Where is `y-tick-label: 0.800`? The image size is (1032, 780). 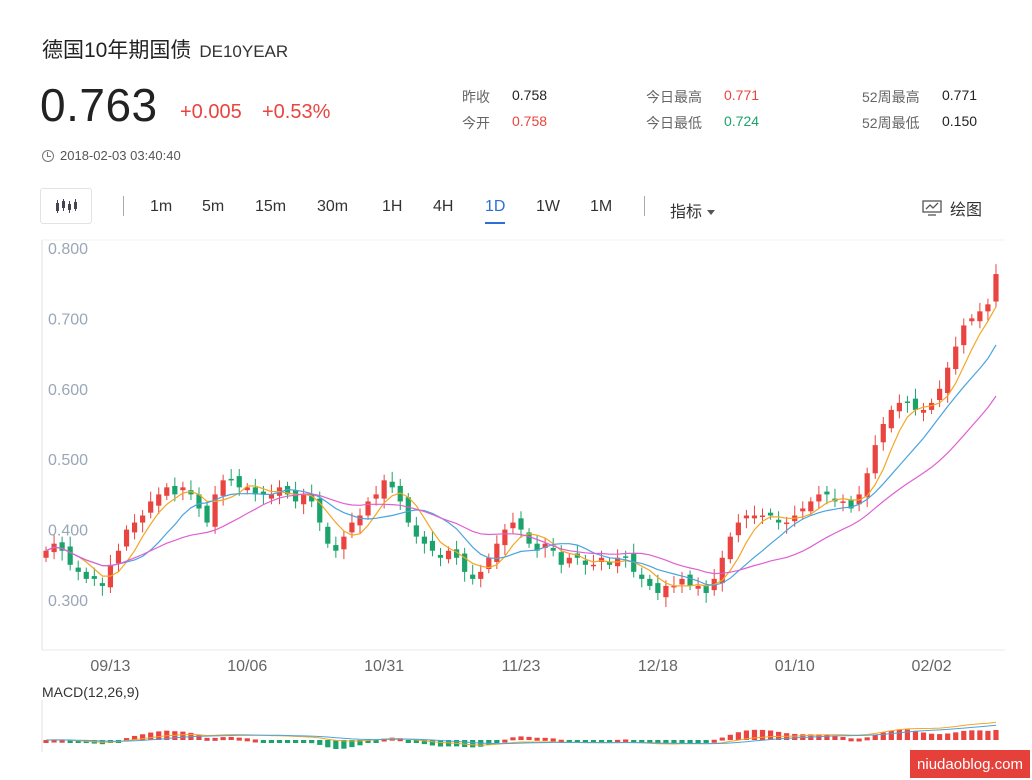
y-tick-label: 0.800 is located at coordinates (68, 249).